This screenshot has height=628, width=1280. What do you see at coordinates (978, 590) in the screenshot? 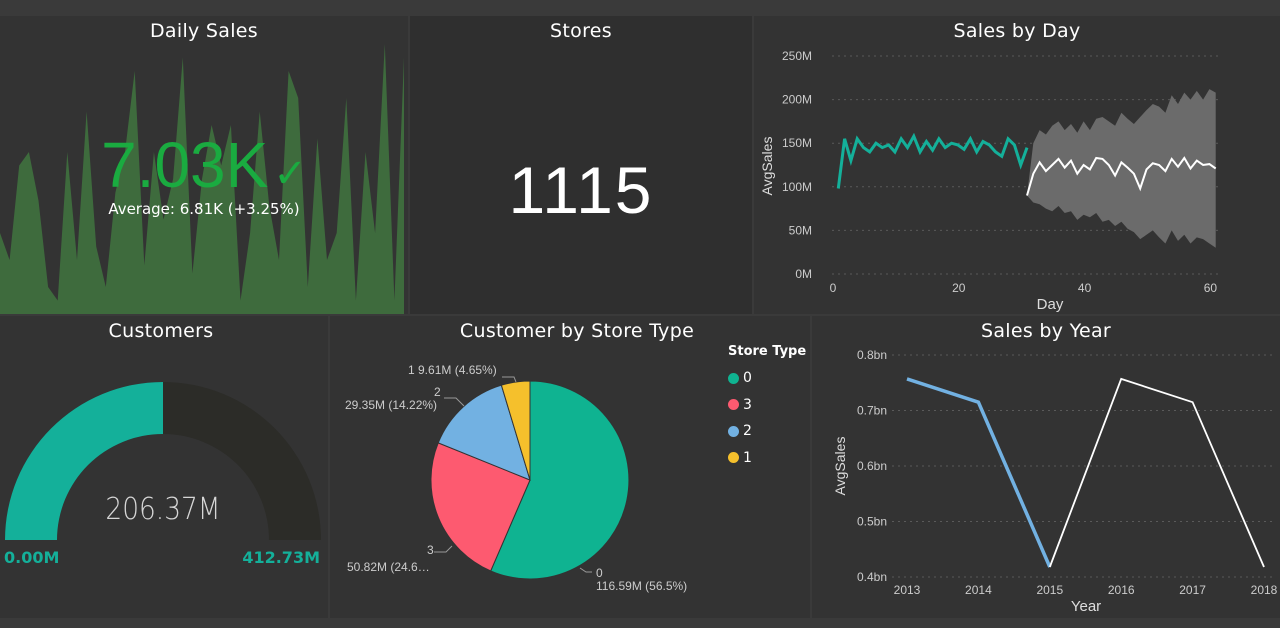
I see `x-tick-label: 2014` at bounding box center [978, 590].